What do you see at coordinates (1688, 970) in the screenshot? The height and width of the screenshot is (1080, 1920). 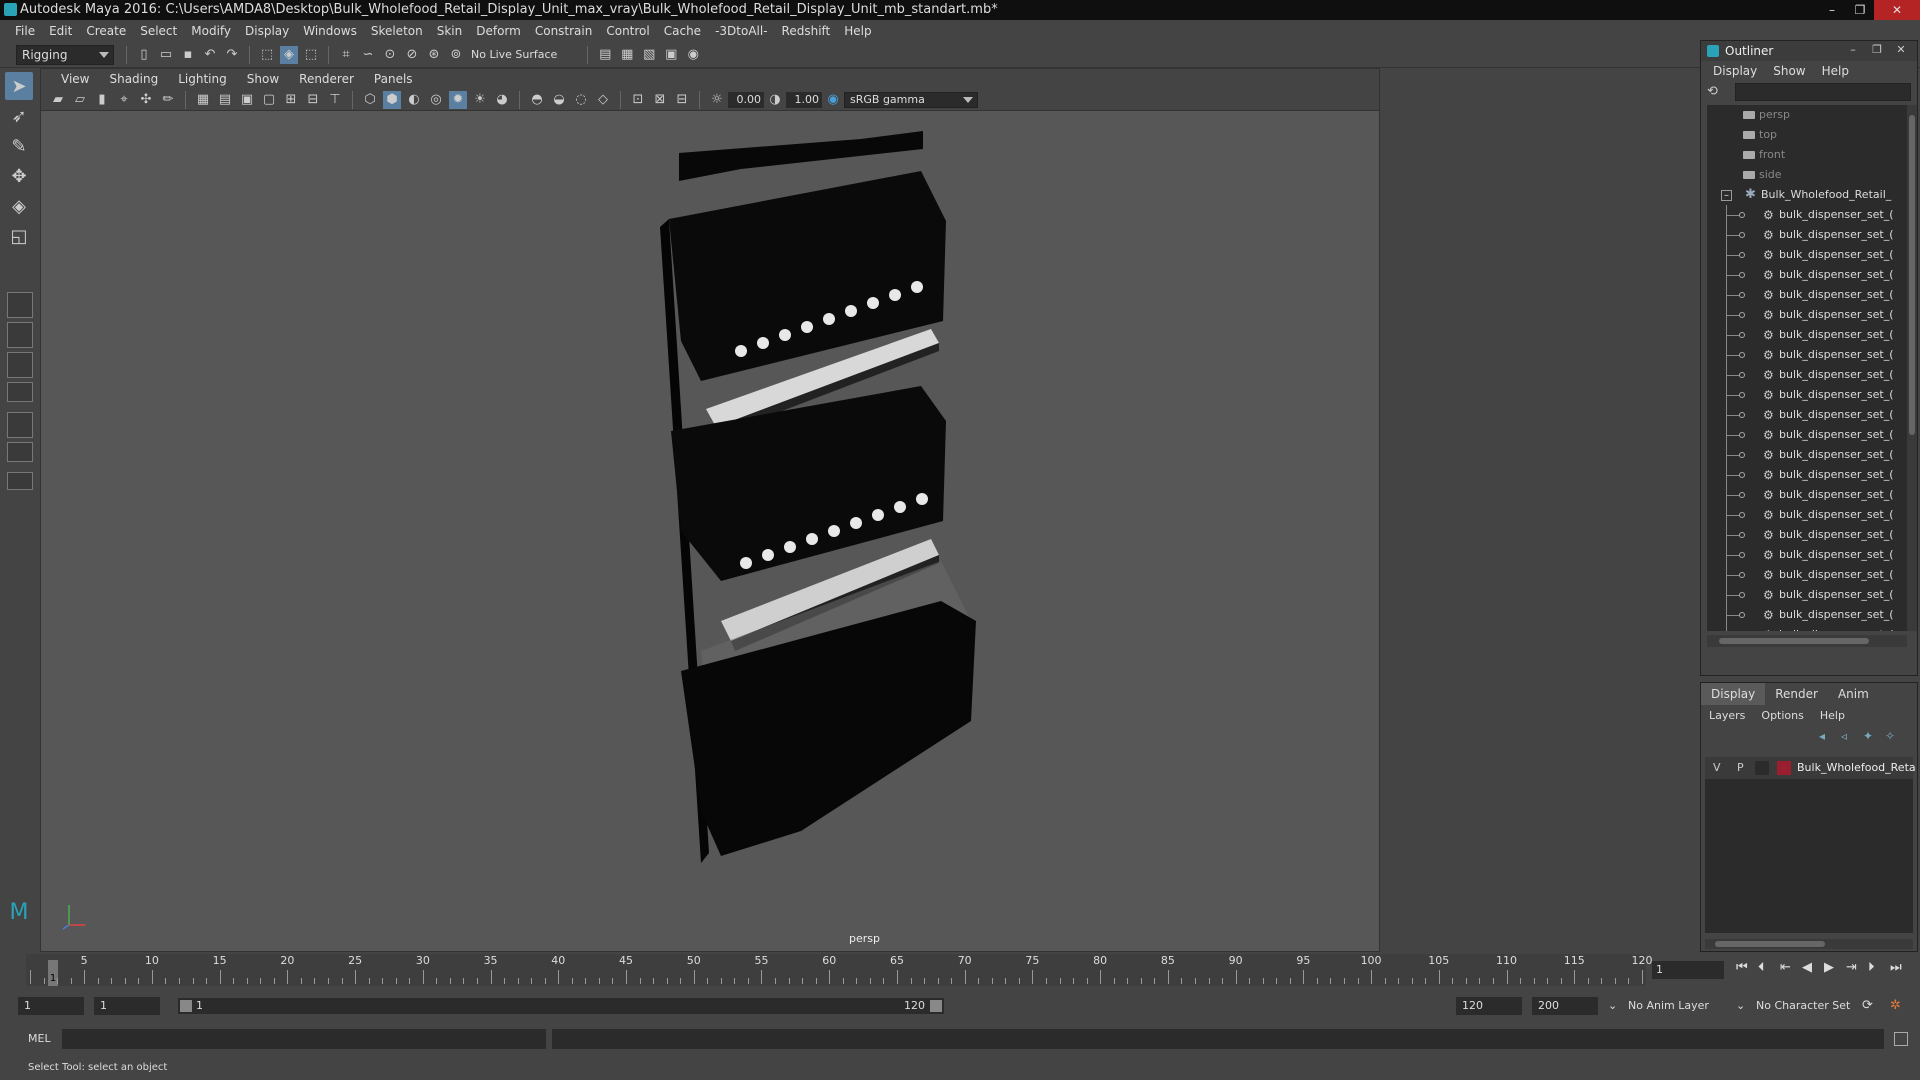 I see `current-frame-field: 1` at bounding box center [1688, 970].